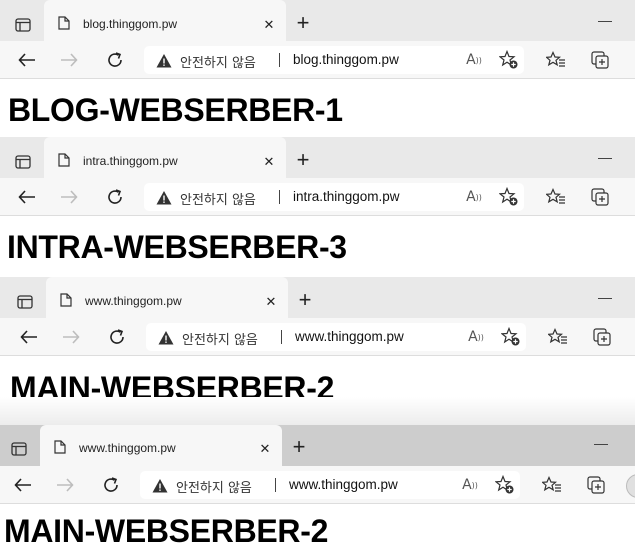  I want to click on browser-tab: intra.thinggom.pw ✕, so click(165, 157).